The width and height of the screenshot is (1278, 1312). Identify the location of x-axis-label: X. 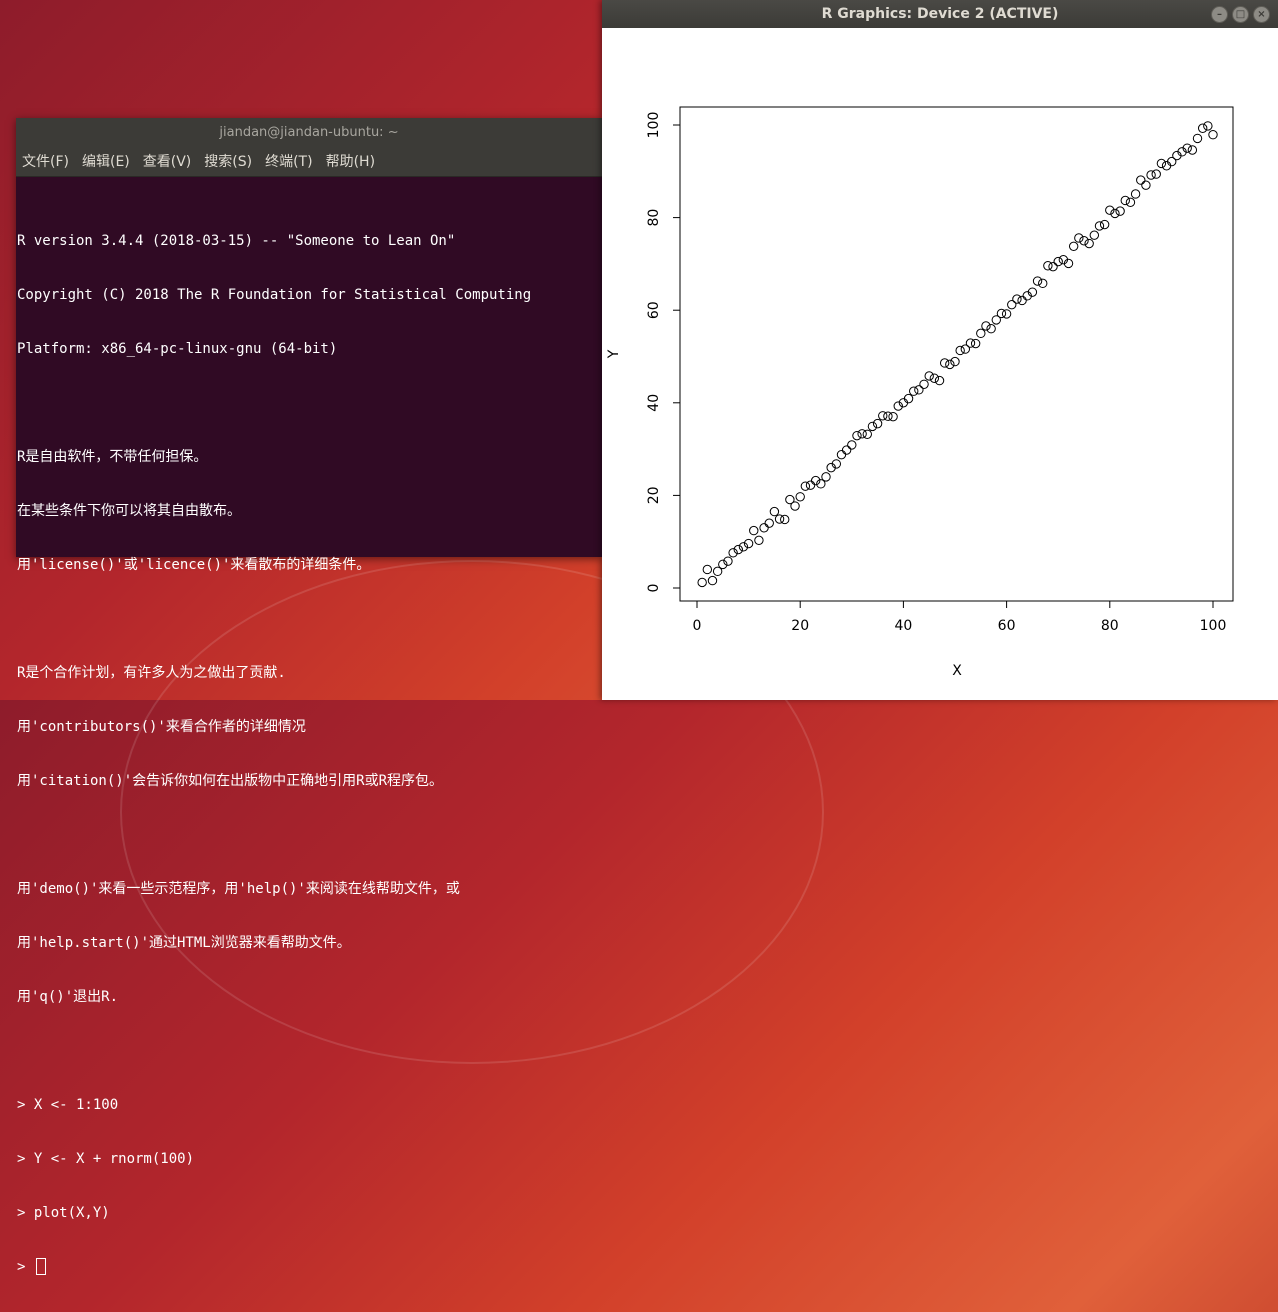
(957, 671).